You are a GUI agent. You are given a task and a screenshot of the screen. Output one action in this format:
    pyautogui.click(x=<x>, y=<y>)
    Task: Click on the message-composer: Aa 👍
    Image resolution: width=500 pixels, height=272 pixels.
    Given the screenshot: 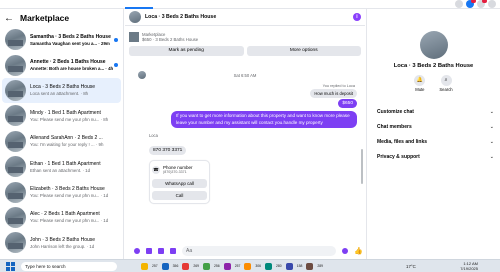 What is the action you would take?
    pyautogui.click(x=245, y=251)
    